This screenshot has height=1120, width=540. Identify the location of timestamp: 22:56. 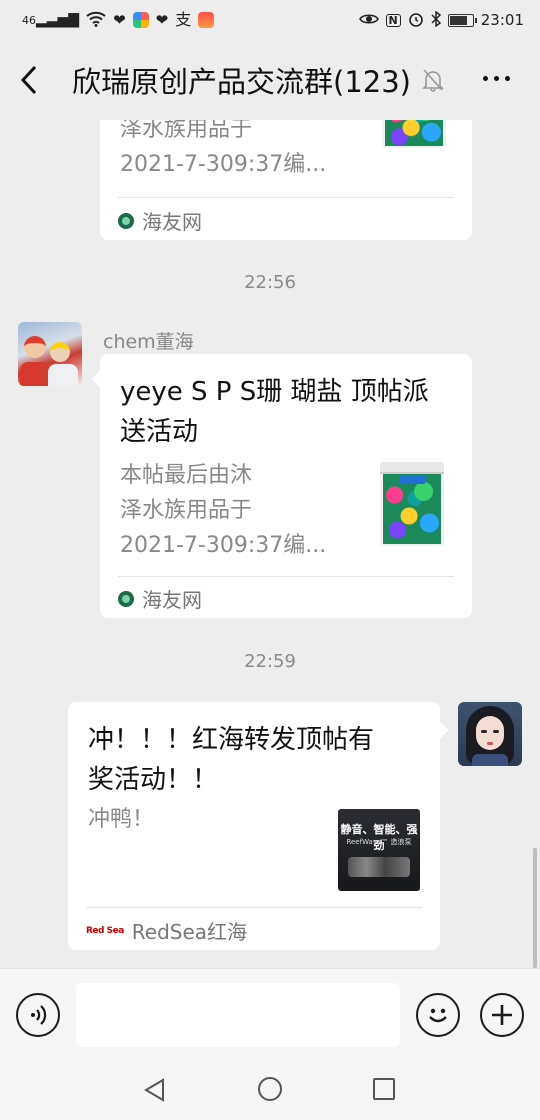
(270, 282).